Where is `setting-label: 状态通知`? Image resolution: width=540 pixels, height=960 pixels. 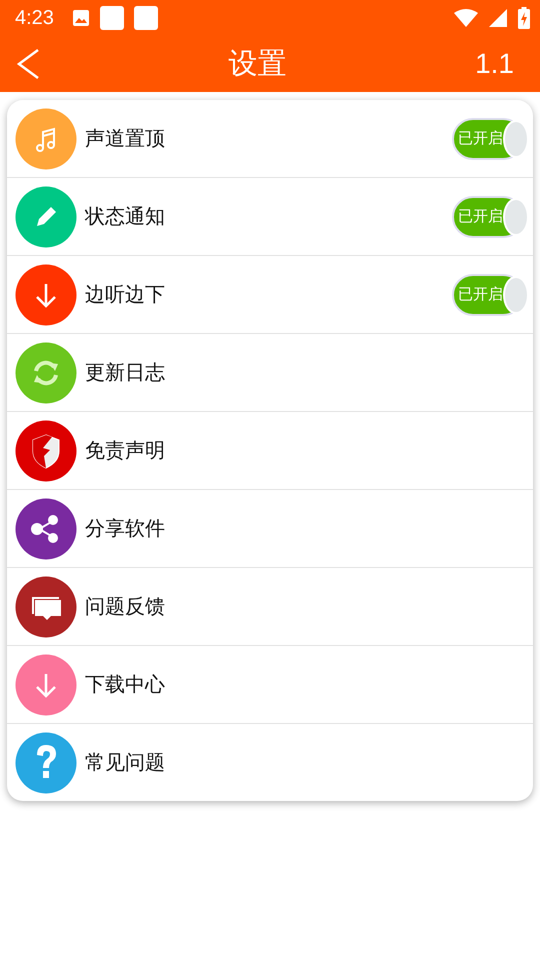
setting-label: 状态通知 is located at coordinates (125, 216).